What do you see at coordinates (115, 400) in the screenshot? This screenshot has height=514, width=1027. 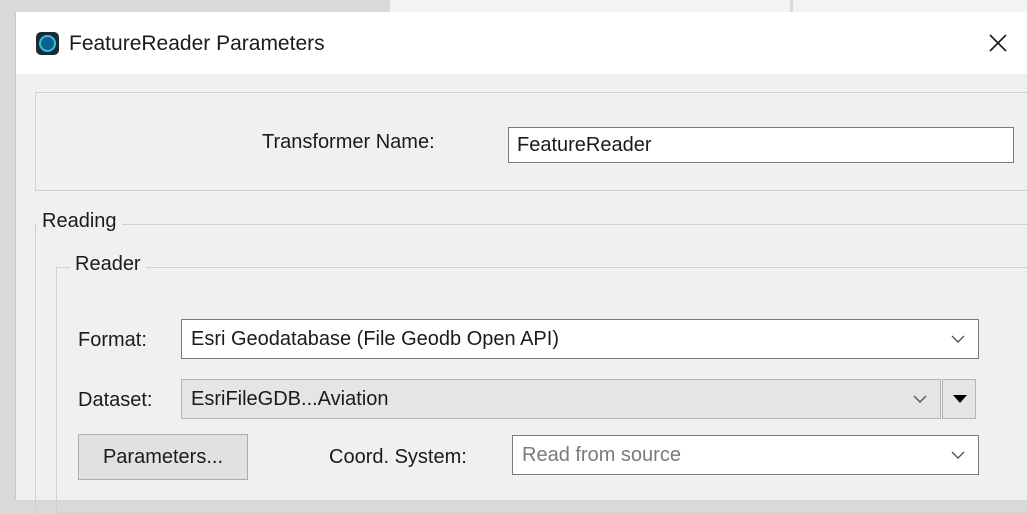 I see `dataset-label: Dataset:` at bounding box center [115, 400].